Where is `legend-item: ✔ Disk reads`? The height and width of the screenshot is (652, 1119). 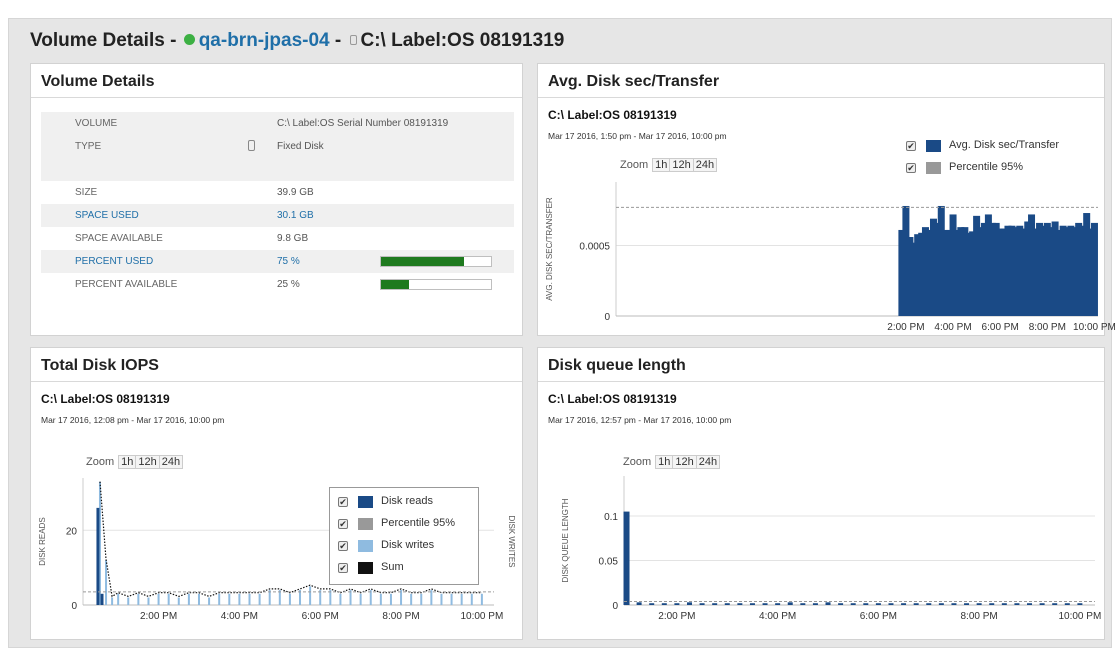 legend-item: ✔ Disk reads is located at coordinates (408, 504).